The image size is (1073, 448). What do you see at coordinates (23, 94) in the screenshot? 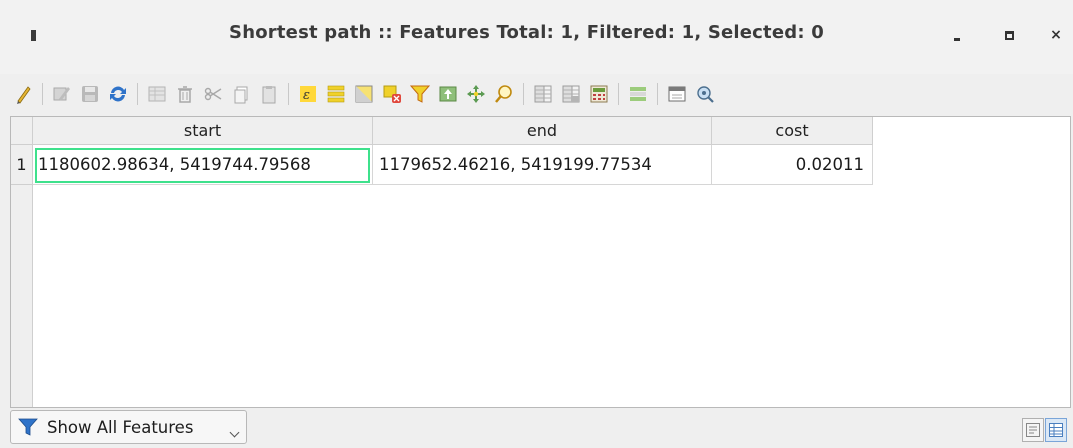
I see `toggle-editing-icon` at bounding box center [23, 94].